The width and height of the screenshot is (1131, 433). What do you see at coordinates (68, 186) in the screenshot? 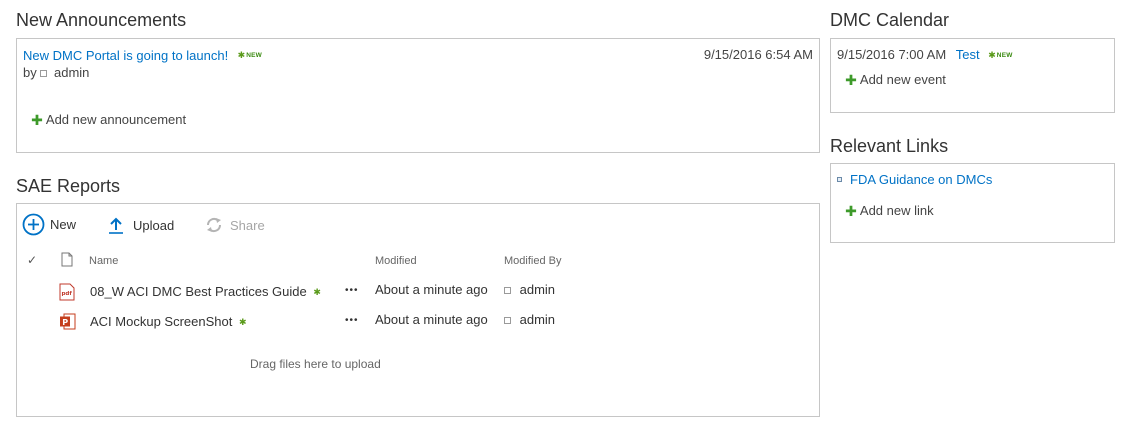
I see `reports-title: SAE Reports` at bounding box center [68, 186].